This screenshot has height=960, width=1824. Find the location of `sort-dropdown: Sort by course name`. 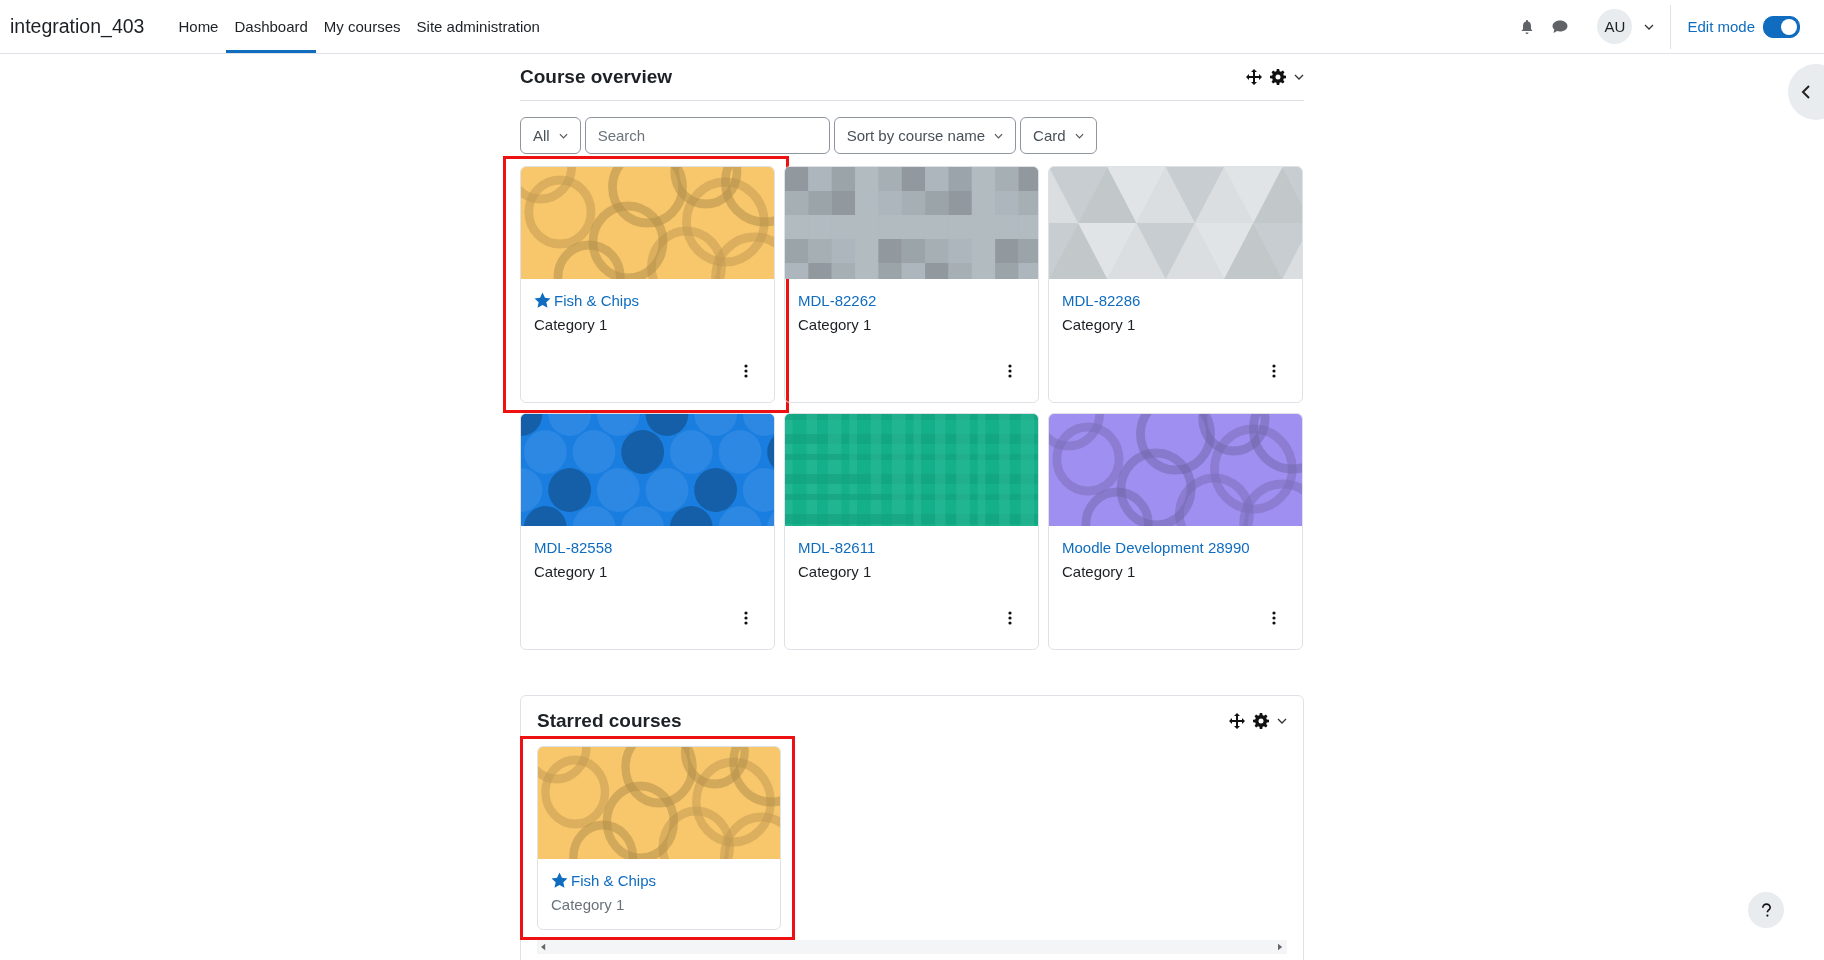

sort-dropdown: Sort by course name is located at coordinates (925, 135).